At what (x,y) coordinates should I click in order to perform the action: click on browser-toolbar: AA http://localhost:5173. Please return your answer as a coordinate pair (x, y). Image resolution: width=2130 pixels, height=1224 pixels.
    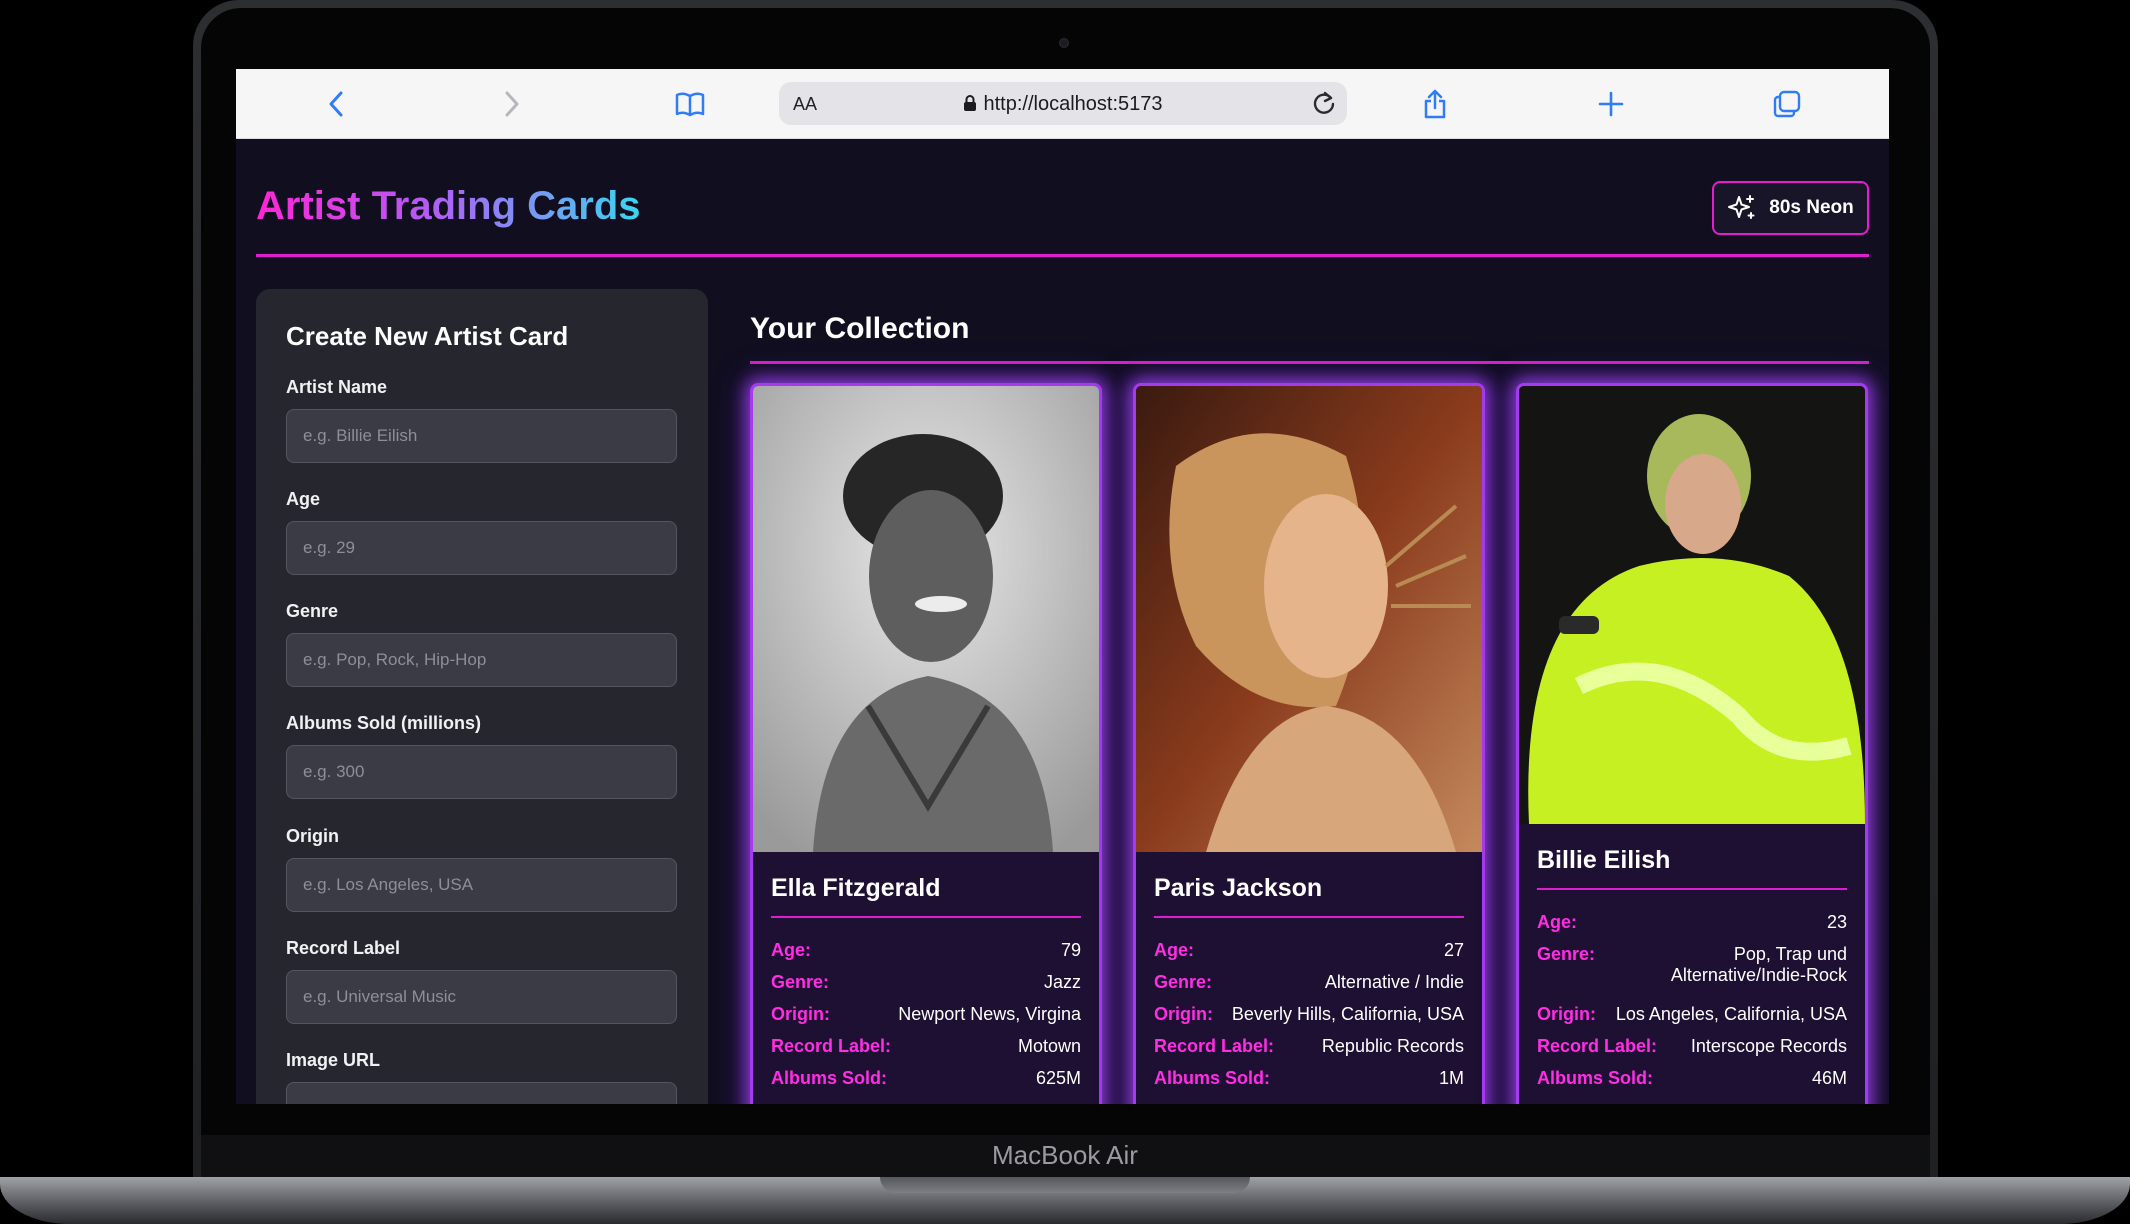
    Looking at the image, I should click on (1062, 104).